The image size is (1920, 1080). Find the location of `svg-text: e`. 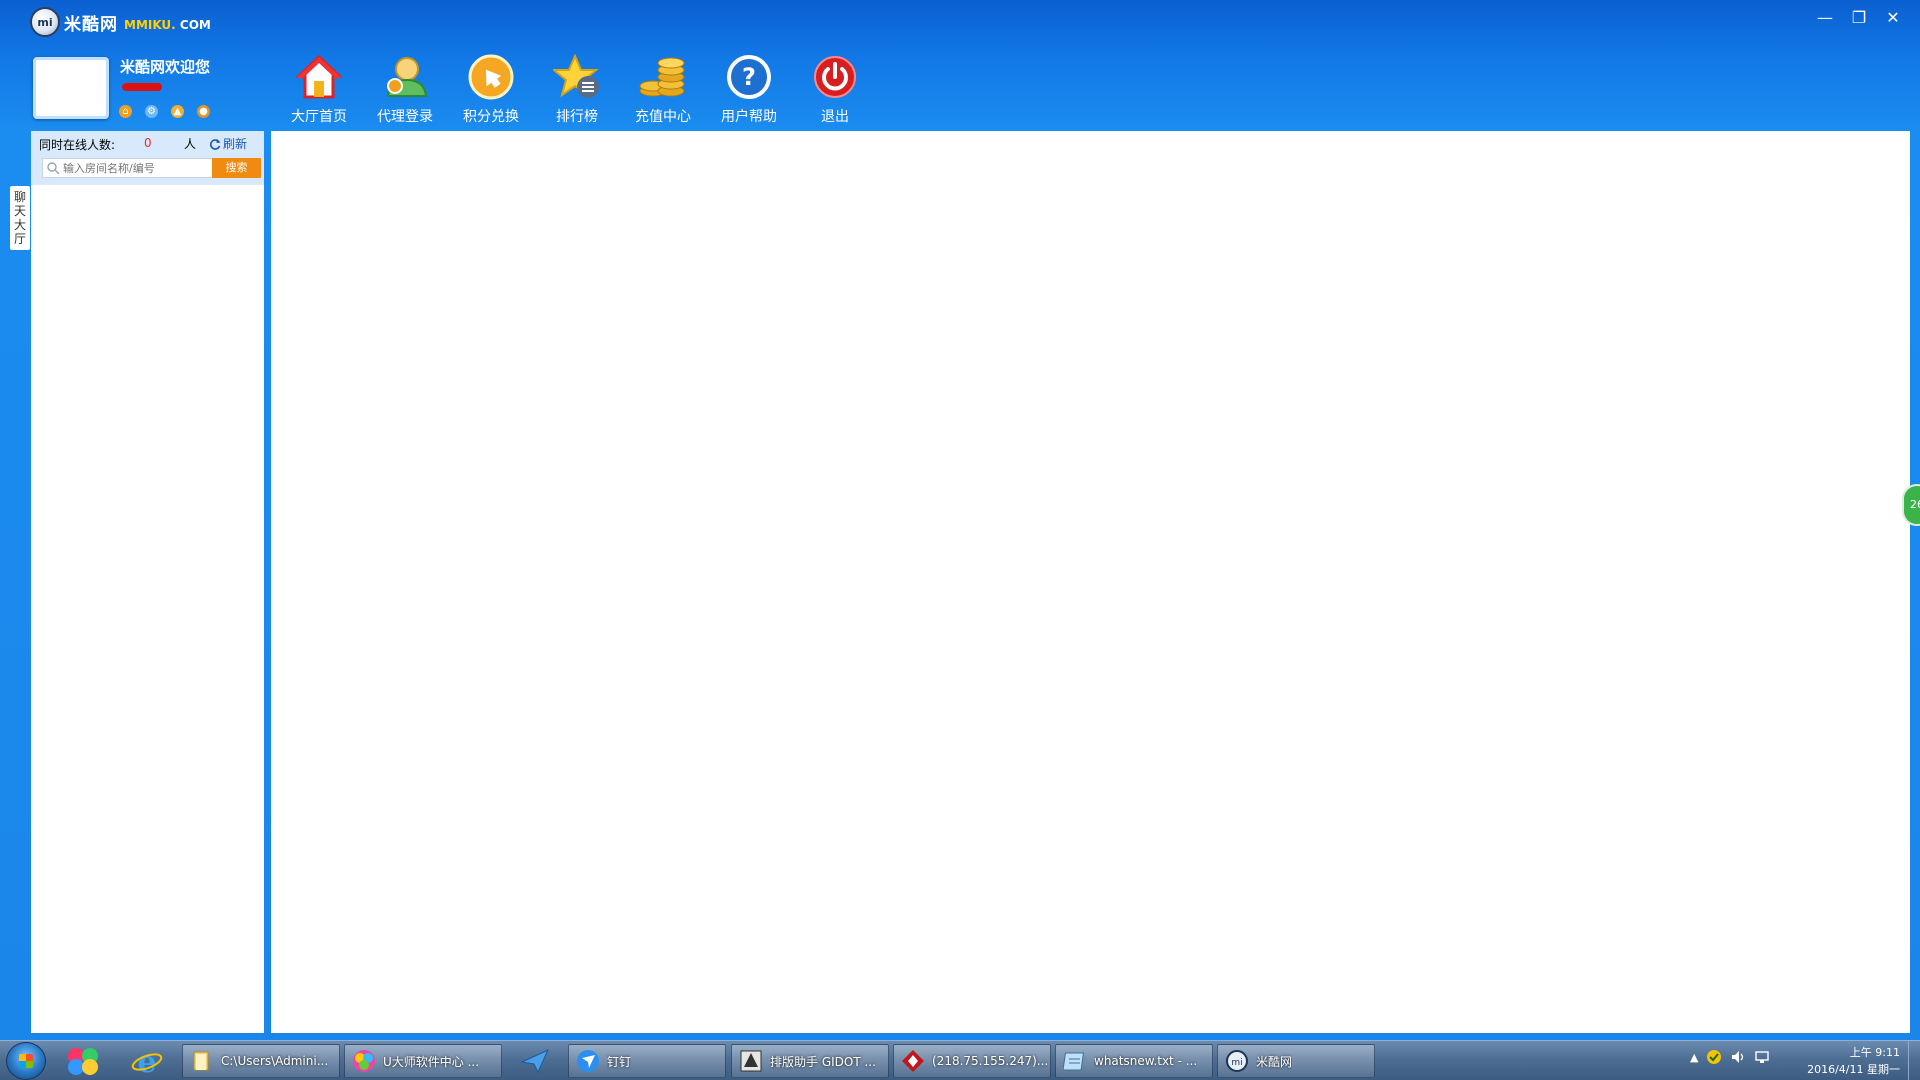

svg-text: e is located at coordinates (146, 1061).